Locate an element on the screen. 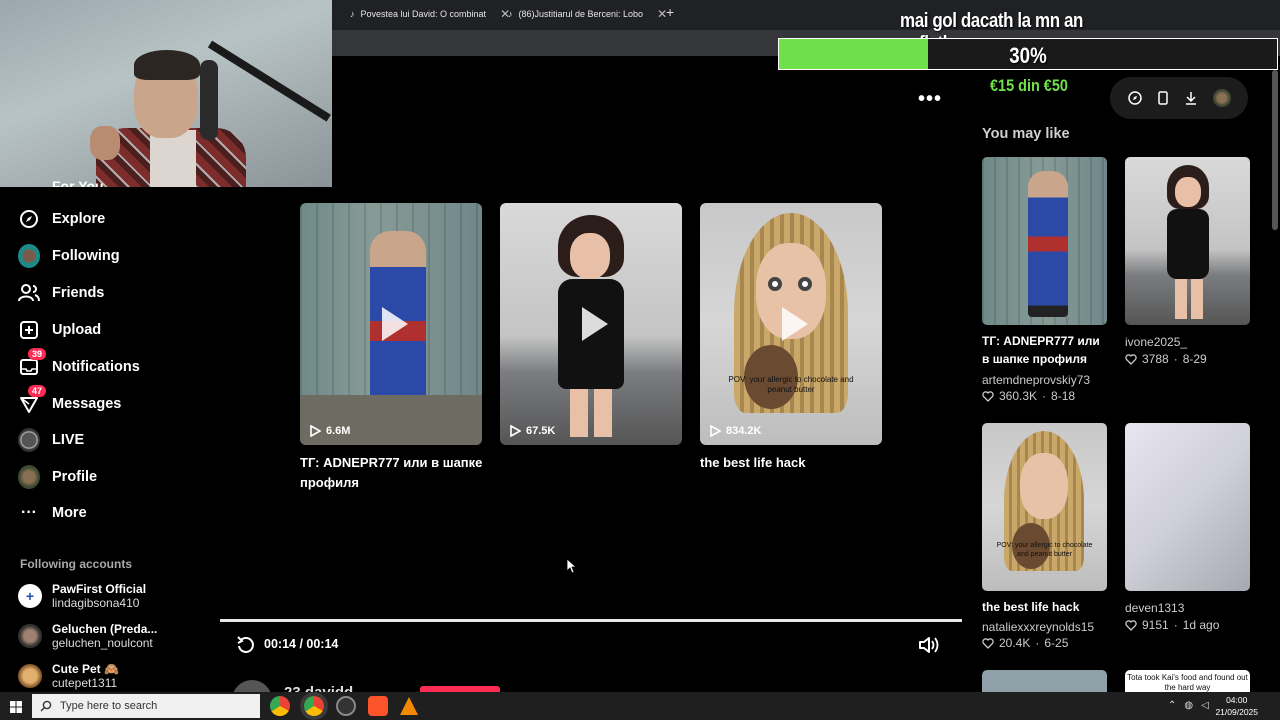 Image resolution: width=1280 pixels, height=720 pixels. view-count: 6.6M is located at coordinates (330, 431).